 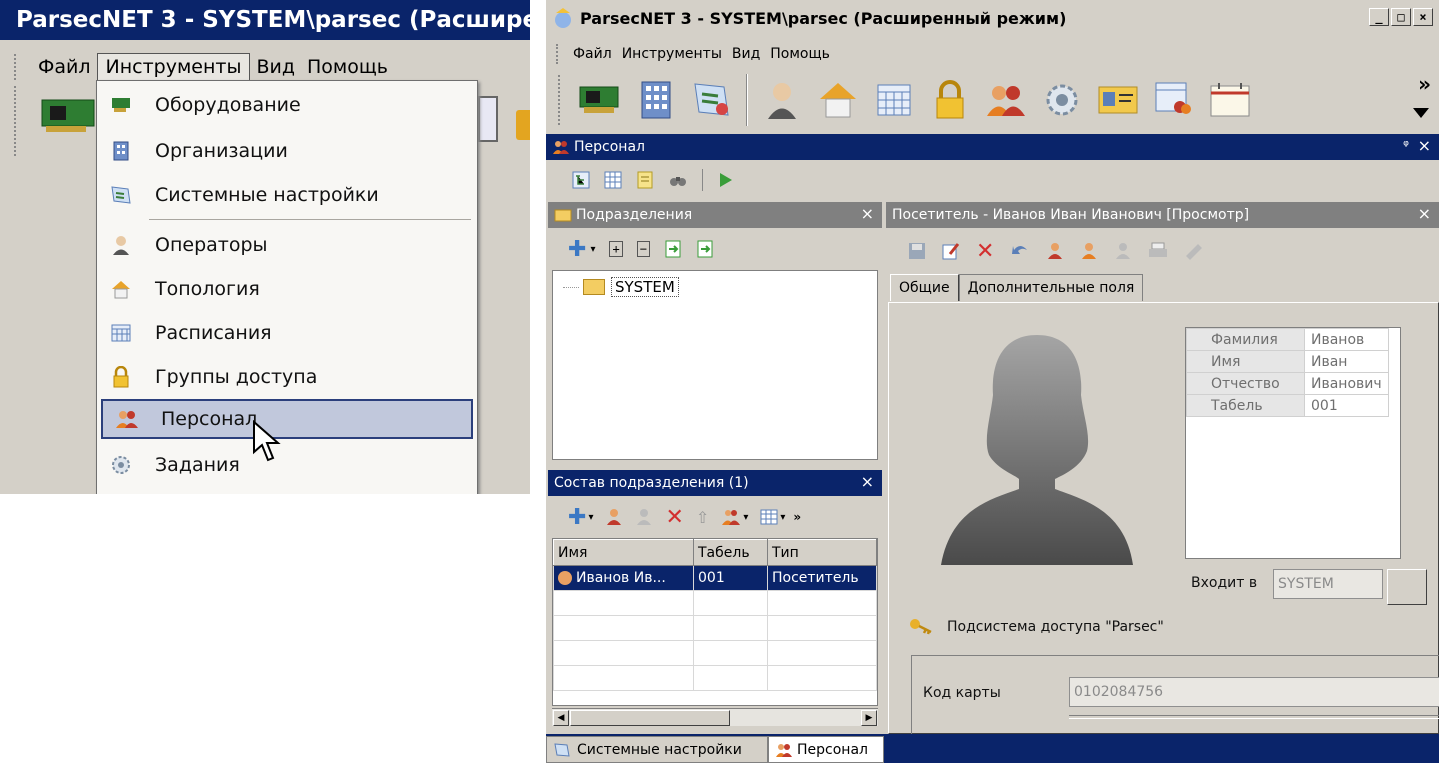 I want to click on scroll-thumb, so click(x=650, y=718).